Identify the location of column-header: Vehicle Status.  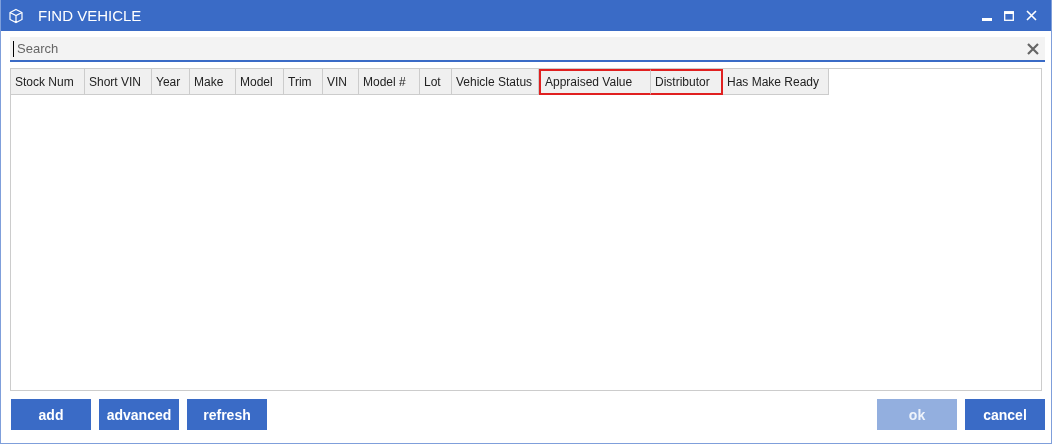
(495, 82).